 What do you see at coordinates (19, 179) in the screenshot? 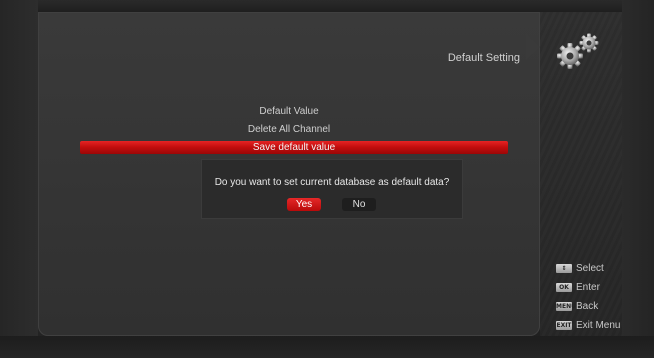
I see `left-border` at bounding box center [19, 179].